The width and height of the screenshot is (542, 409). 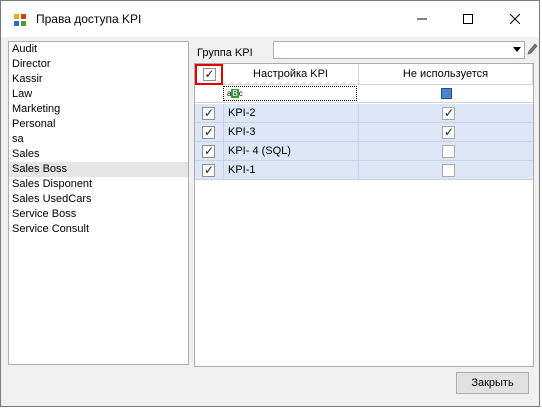 What do you see at coordinates (291, 113) in the screenshot?
I see `kpi-name-cell: KPI-2` at bounding box center [291, 113].